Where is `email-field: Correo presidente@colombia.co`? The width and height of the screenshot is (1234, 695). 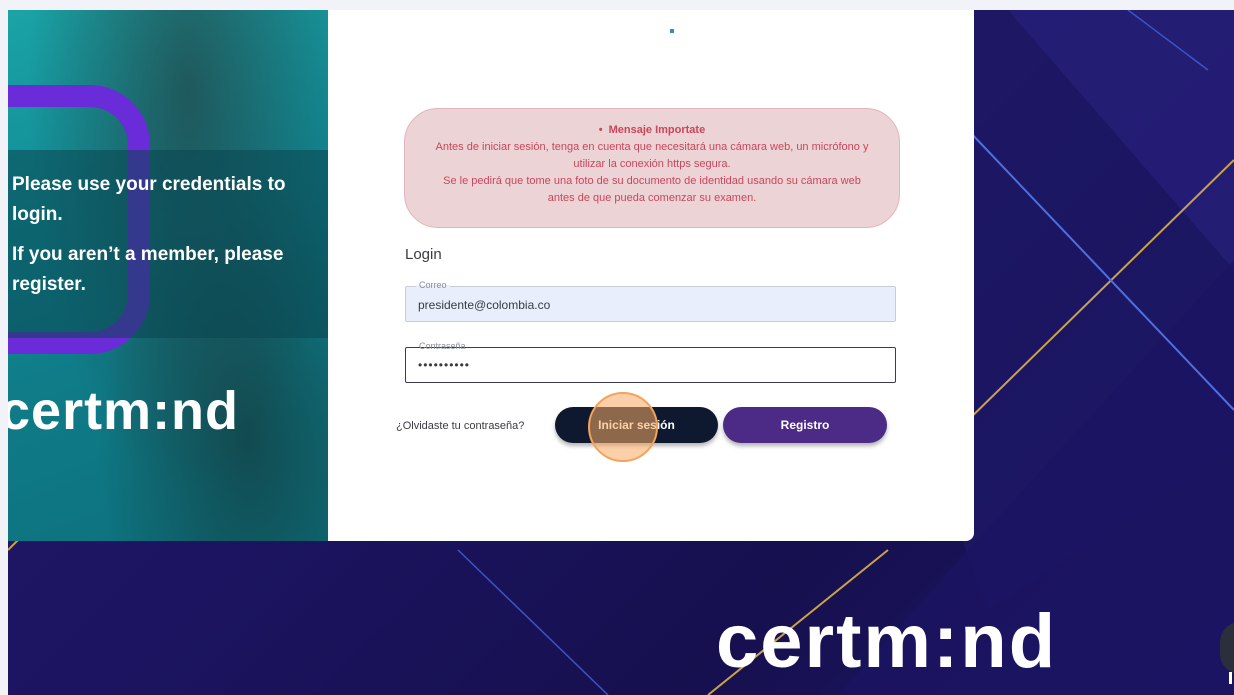
email-field: Correo presidente@colombia.co is located at coordinates (650, 301).